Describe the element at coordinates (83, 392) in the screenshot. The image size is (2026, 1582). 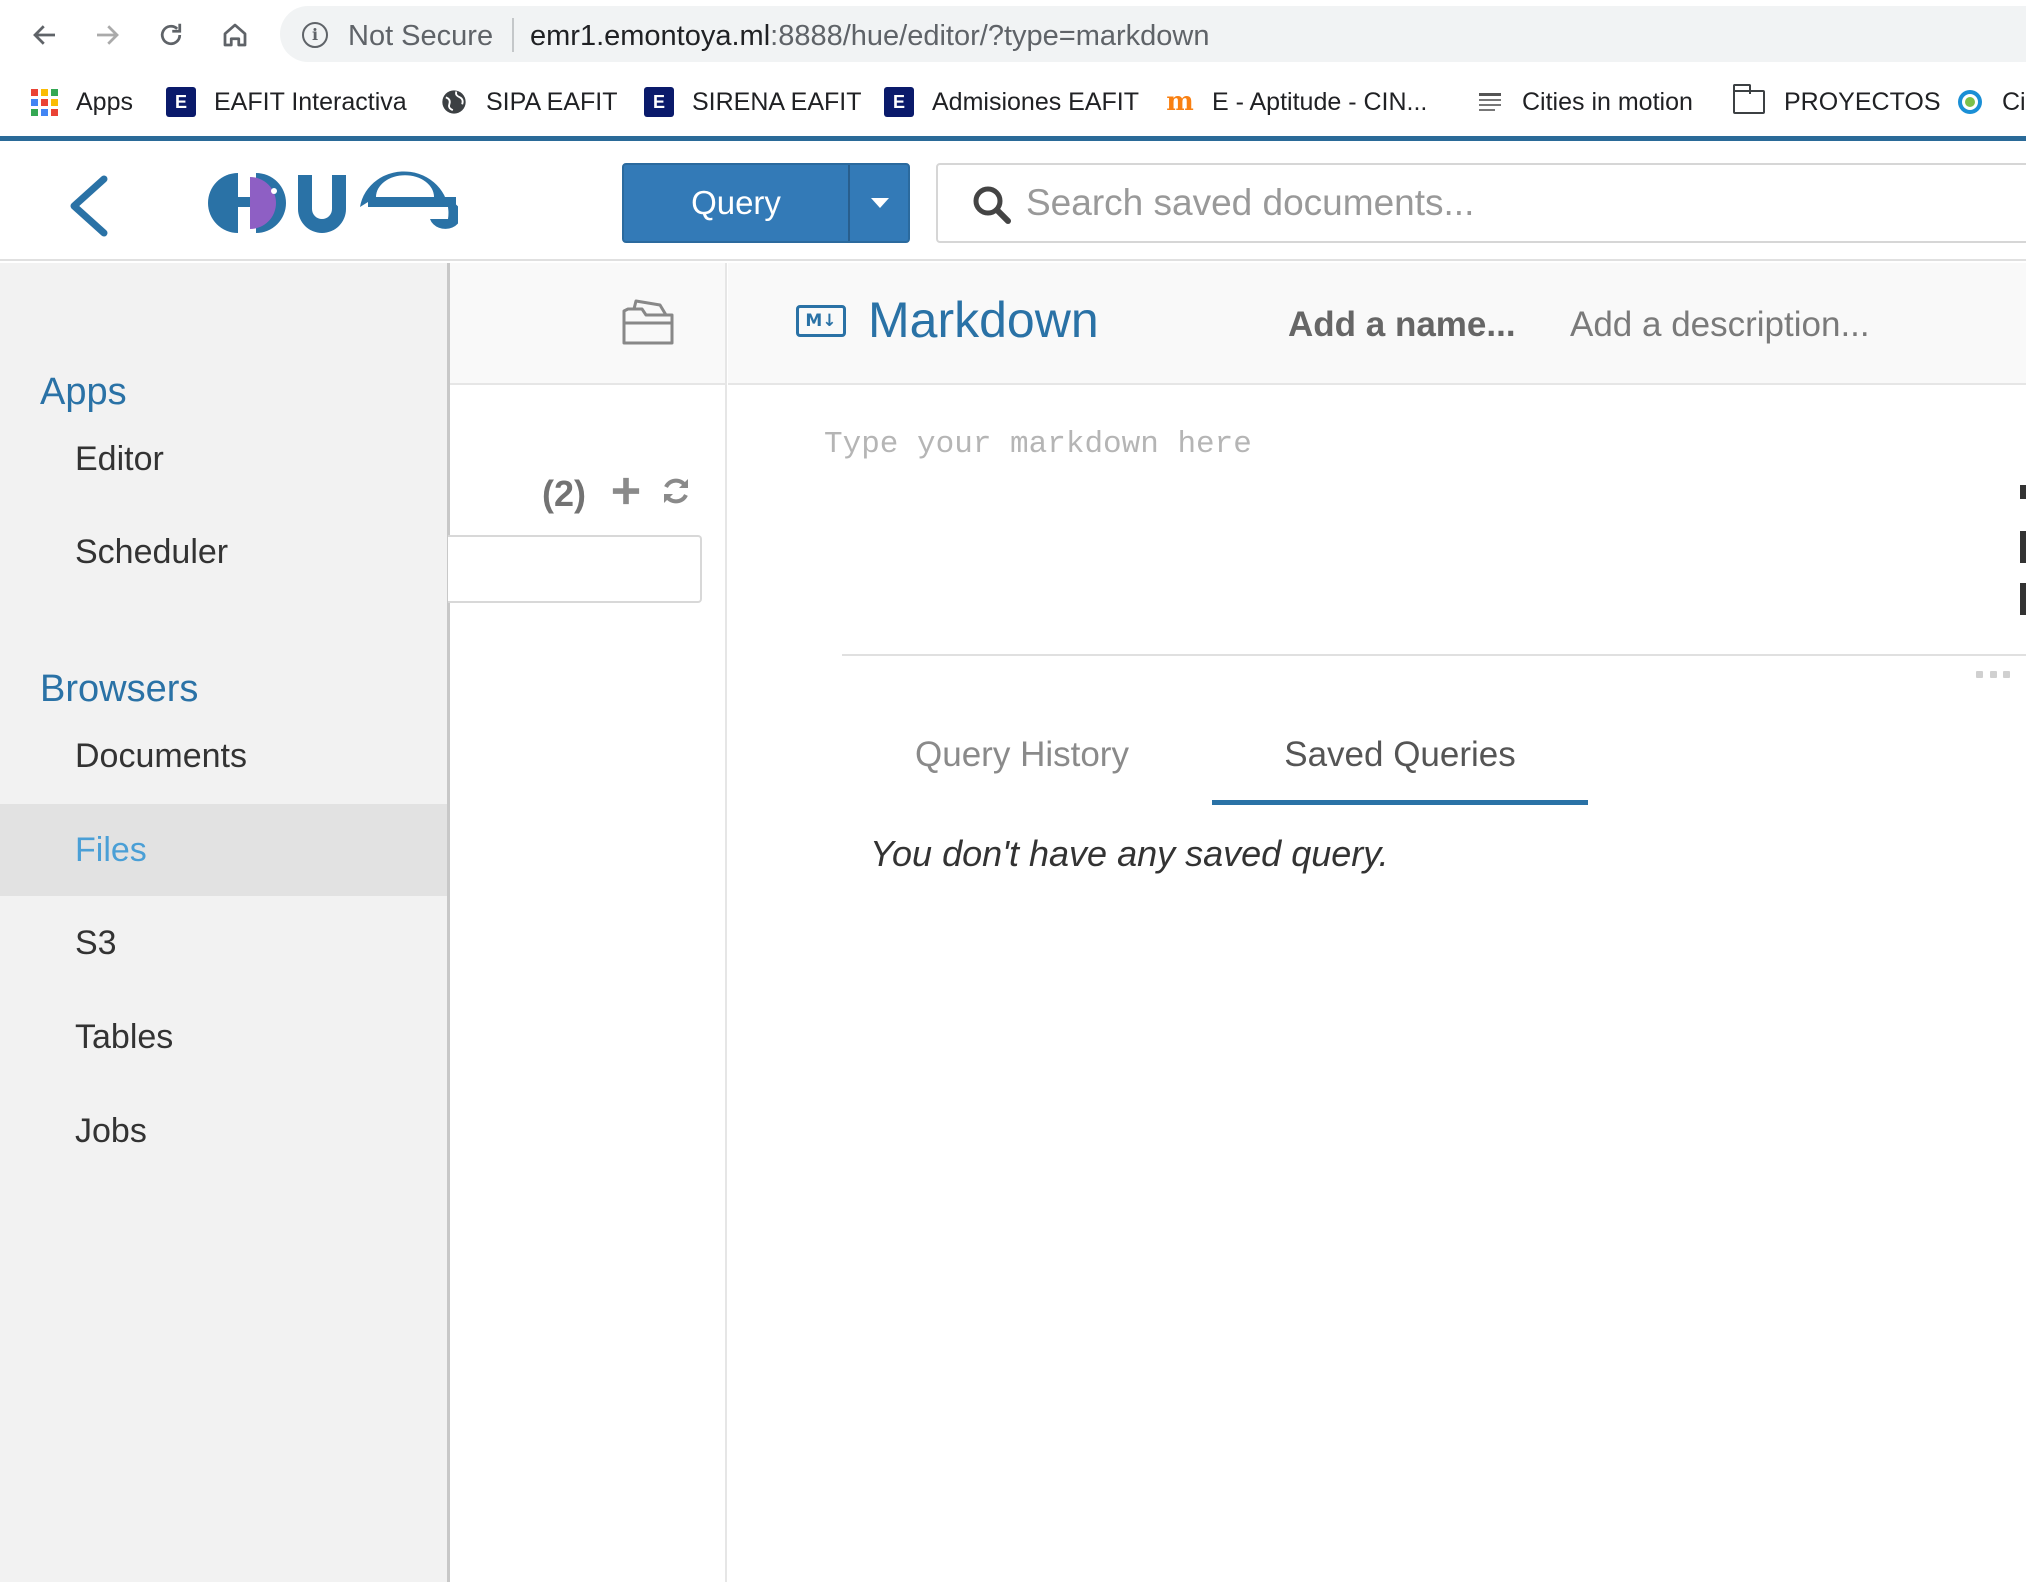
I see `nav-section-apps: Apps` at that location.